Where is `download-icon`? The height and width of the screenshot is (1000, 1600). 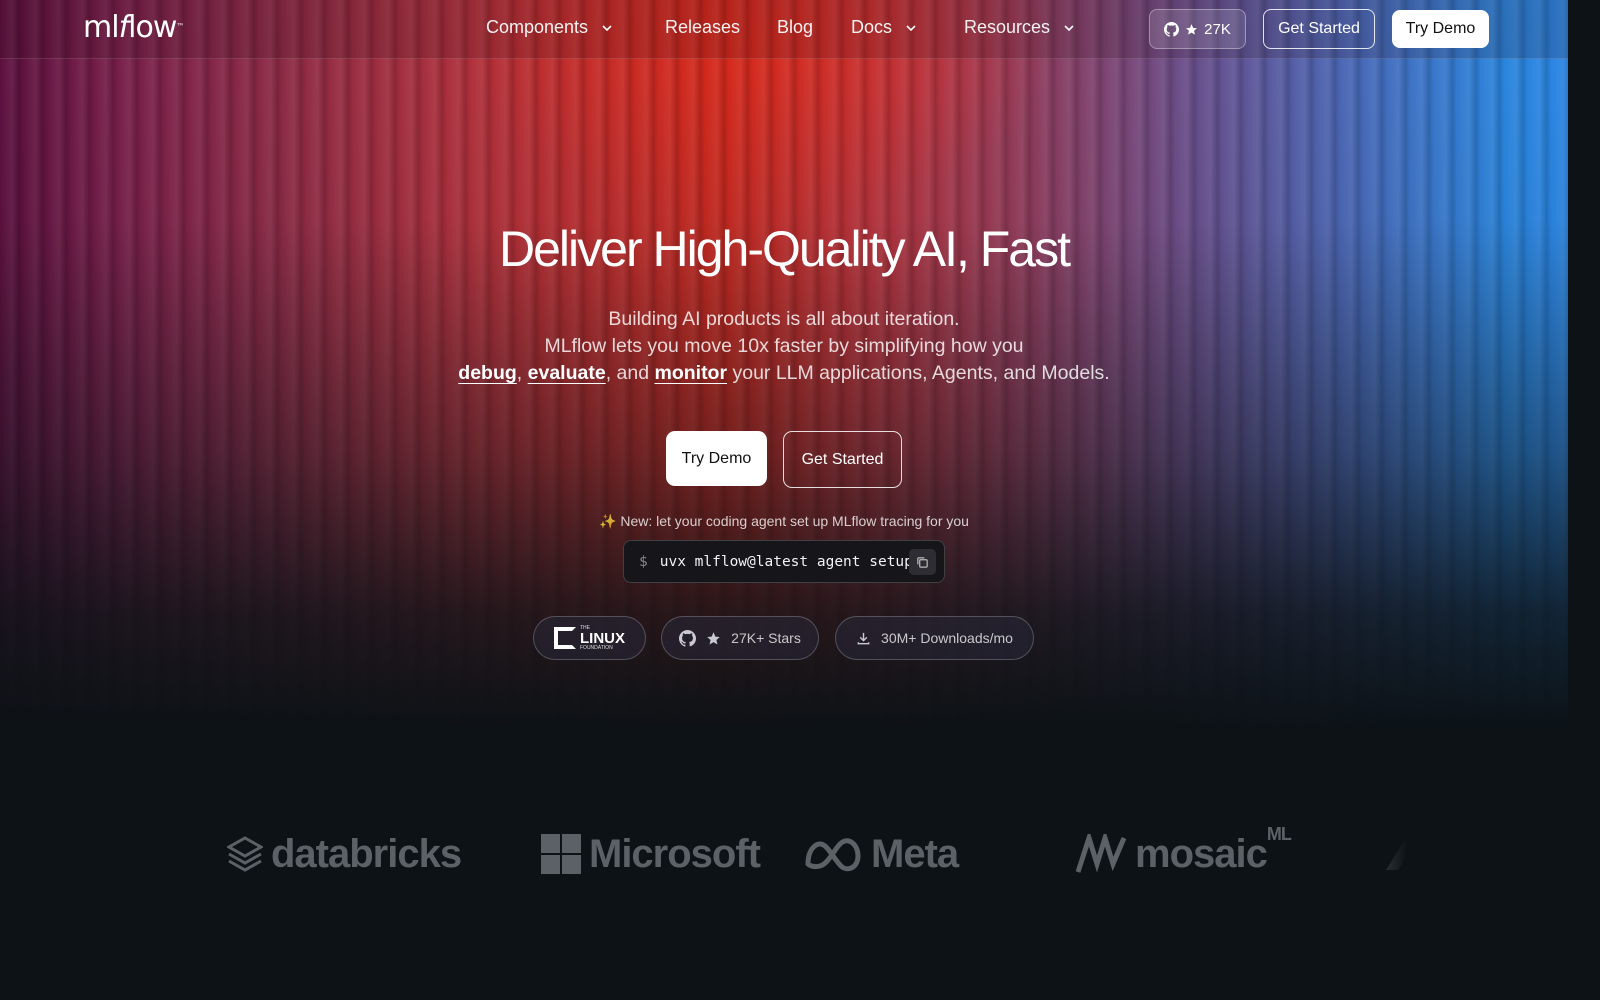
download-icon is located at coordinates (863, 638).